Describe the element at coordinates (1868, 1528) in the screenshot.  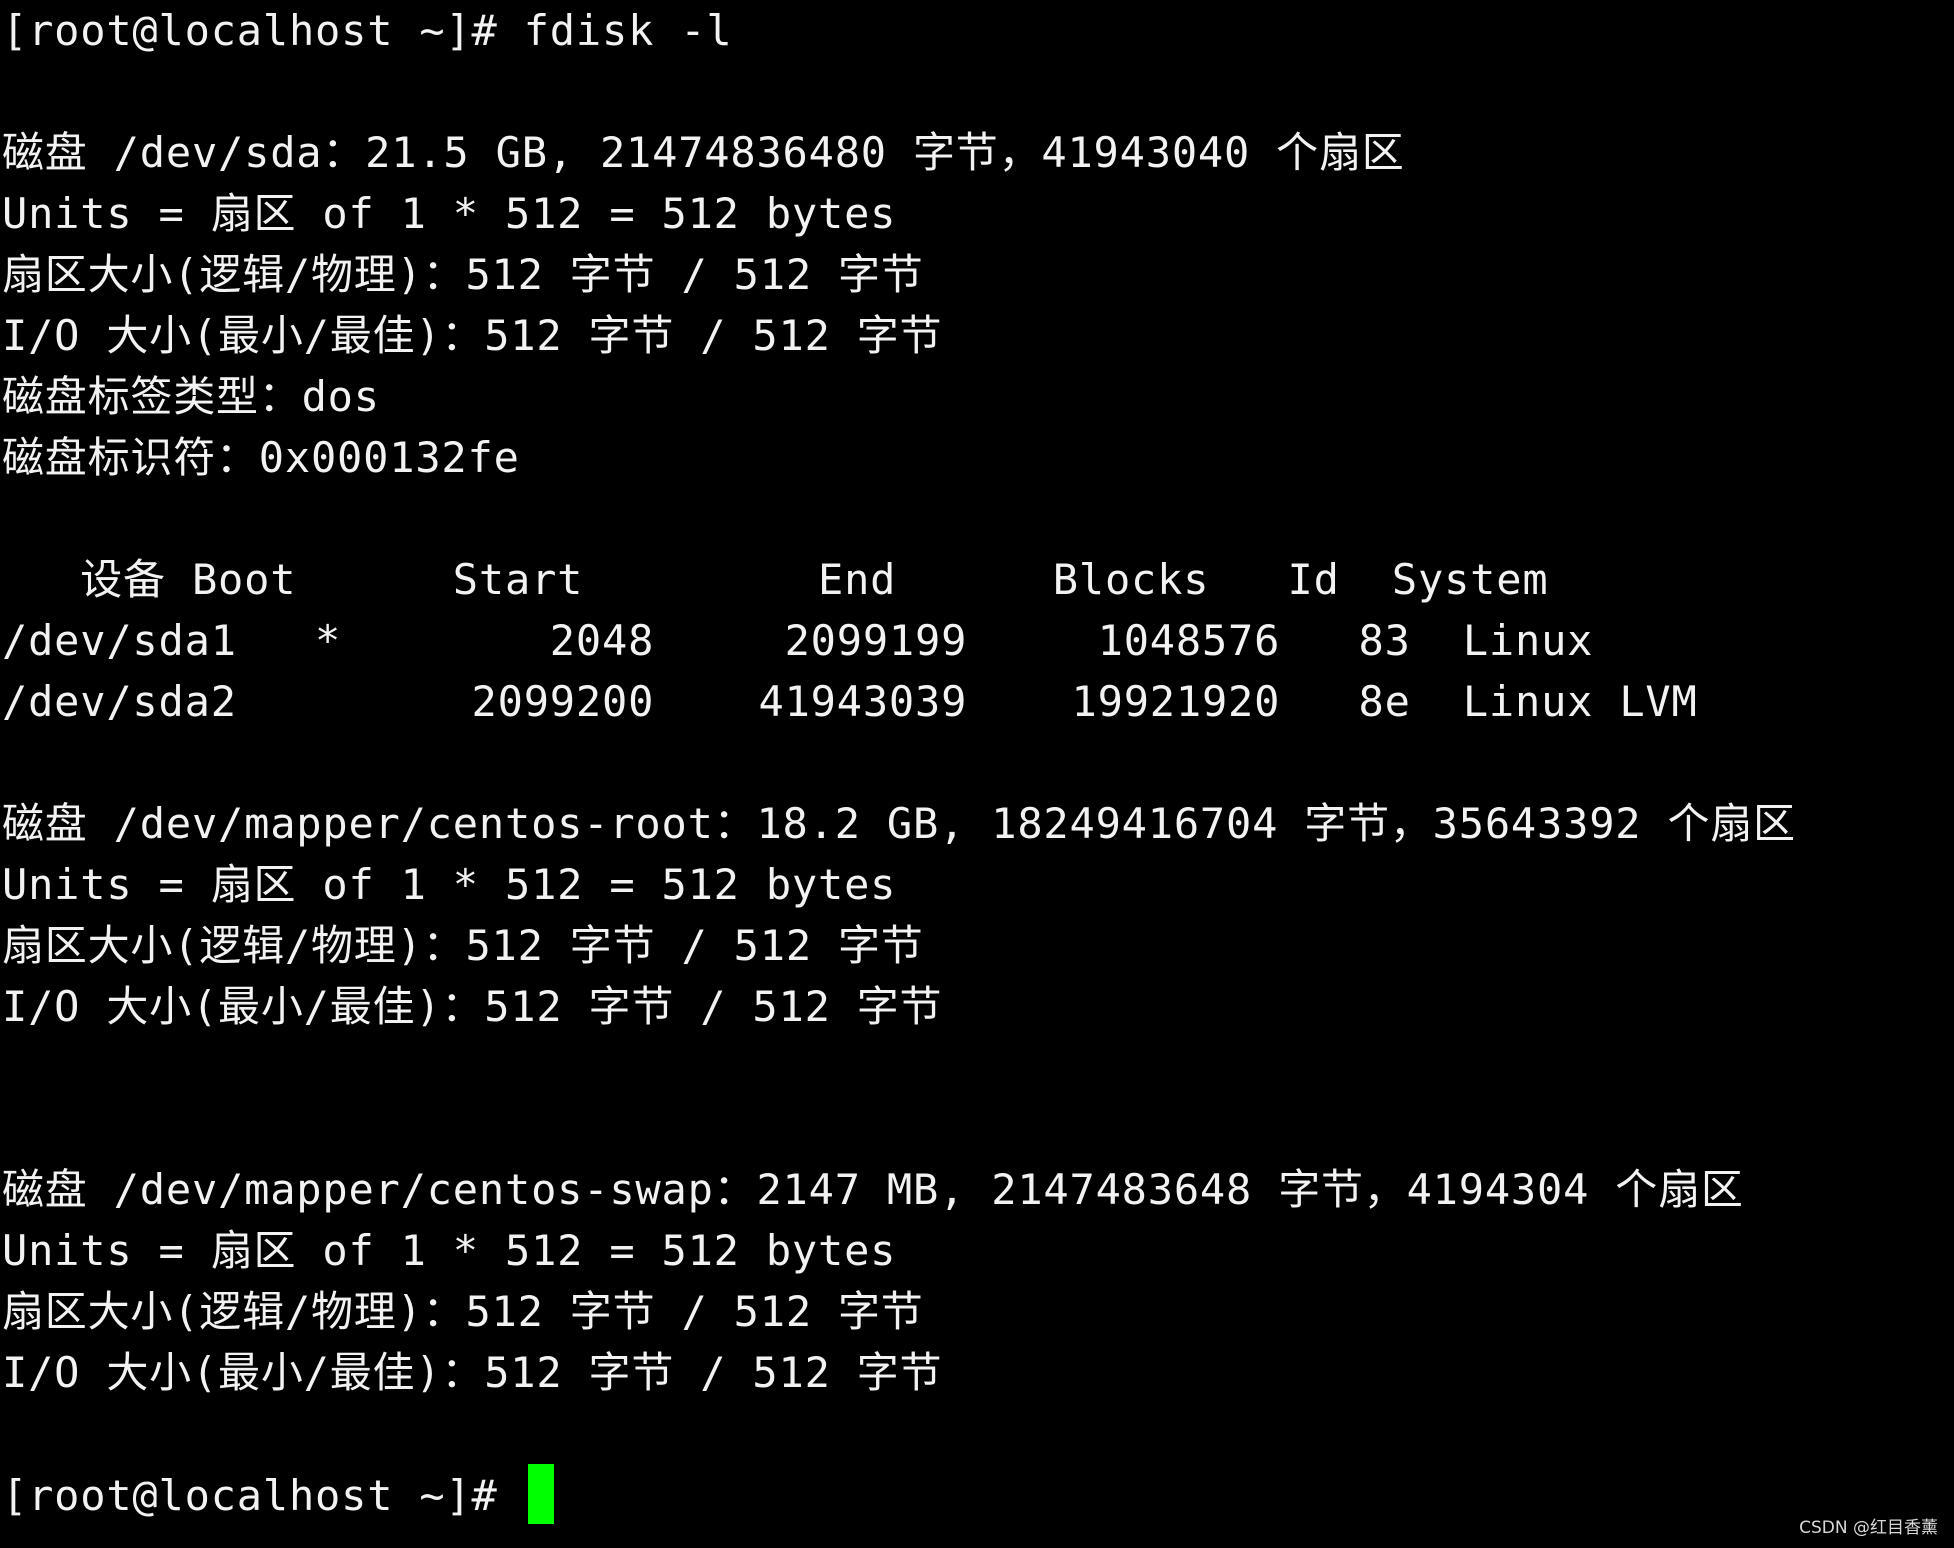
I see `watermark: CSDN @红目香薰` at that location.